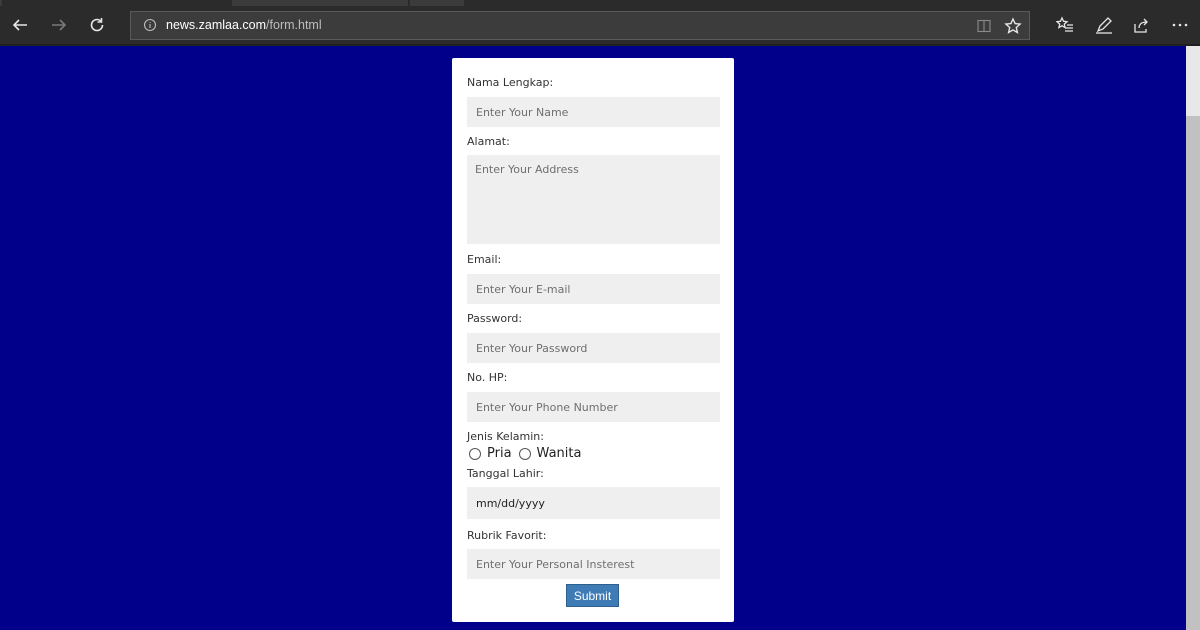  I want to click on gender-options: Pria Wanita, so click(528, 453).